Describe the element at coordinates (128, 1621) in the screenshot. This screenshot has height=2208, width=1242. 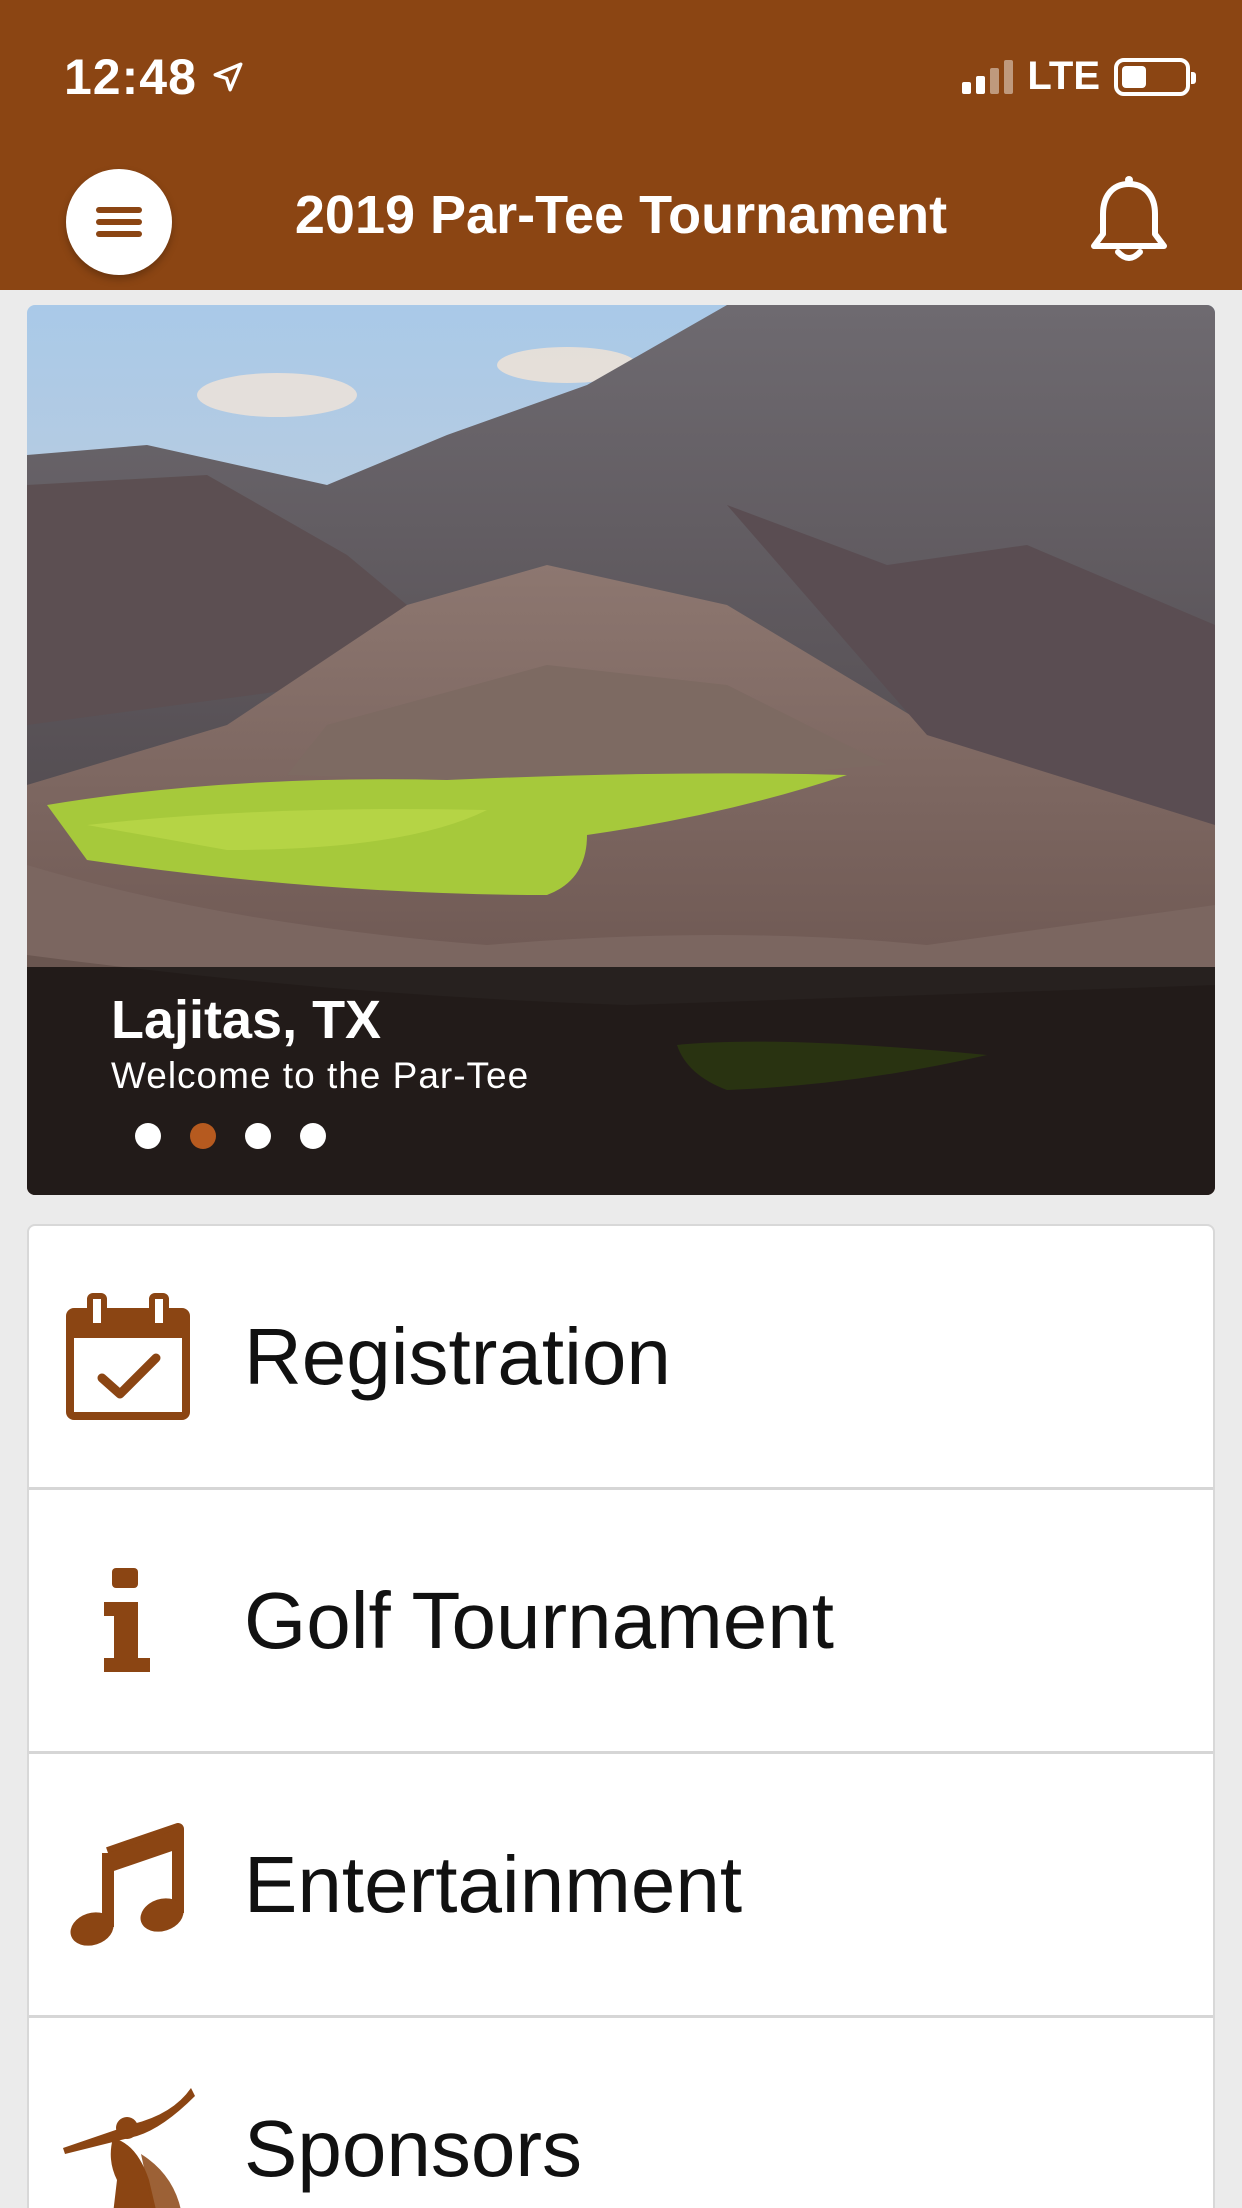
I see `info-icon` at that location.